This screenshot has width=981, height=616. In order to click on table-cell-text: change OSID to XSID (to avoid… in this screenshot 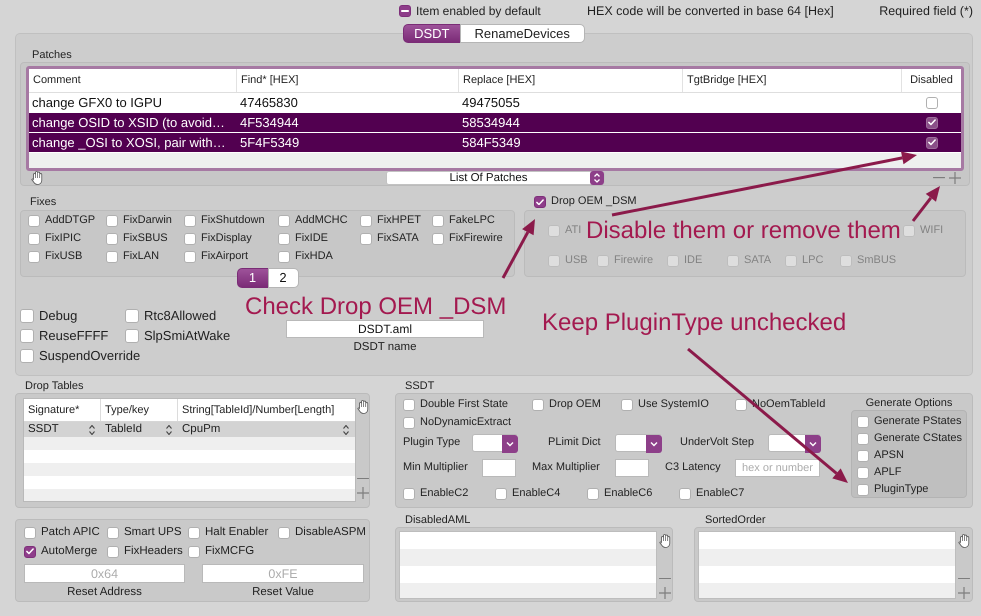, I will do `click(128, 123)`.